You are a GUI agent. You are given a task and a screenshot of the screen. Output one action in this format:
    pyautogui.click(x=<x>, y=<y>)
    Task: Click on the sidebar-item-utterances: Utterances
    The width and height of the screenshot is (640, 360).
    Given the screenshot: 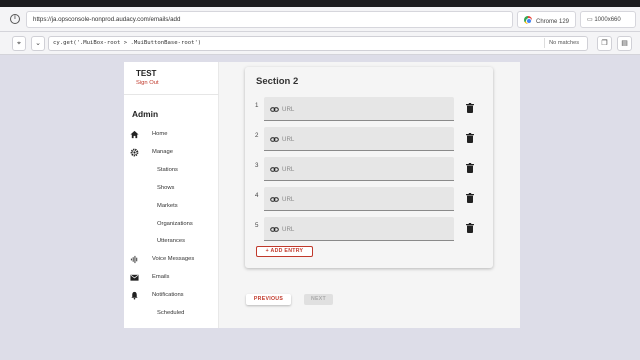 What is the action you would take?
    pyautogui.click(x=171, y=243)
    